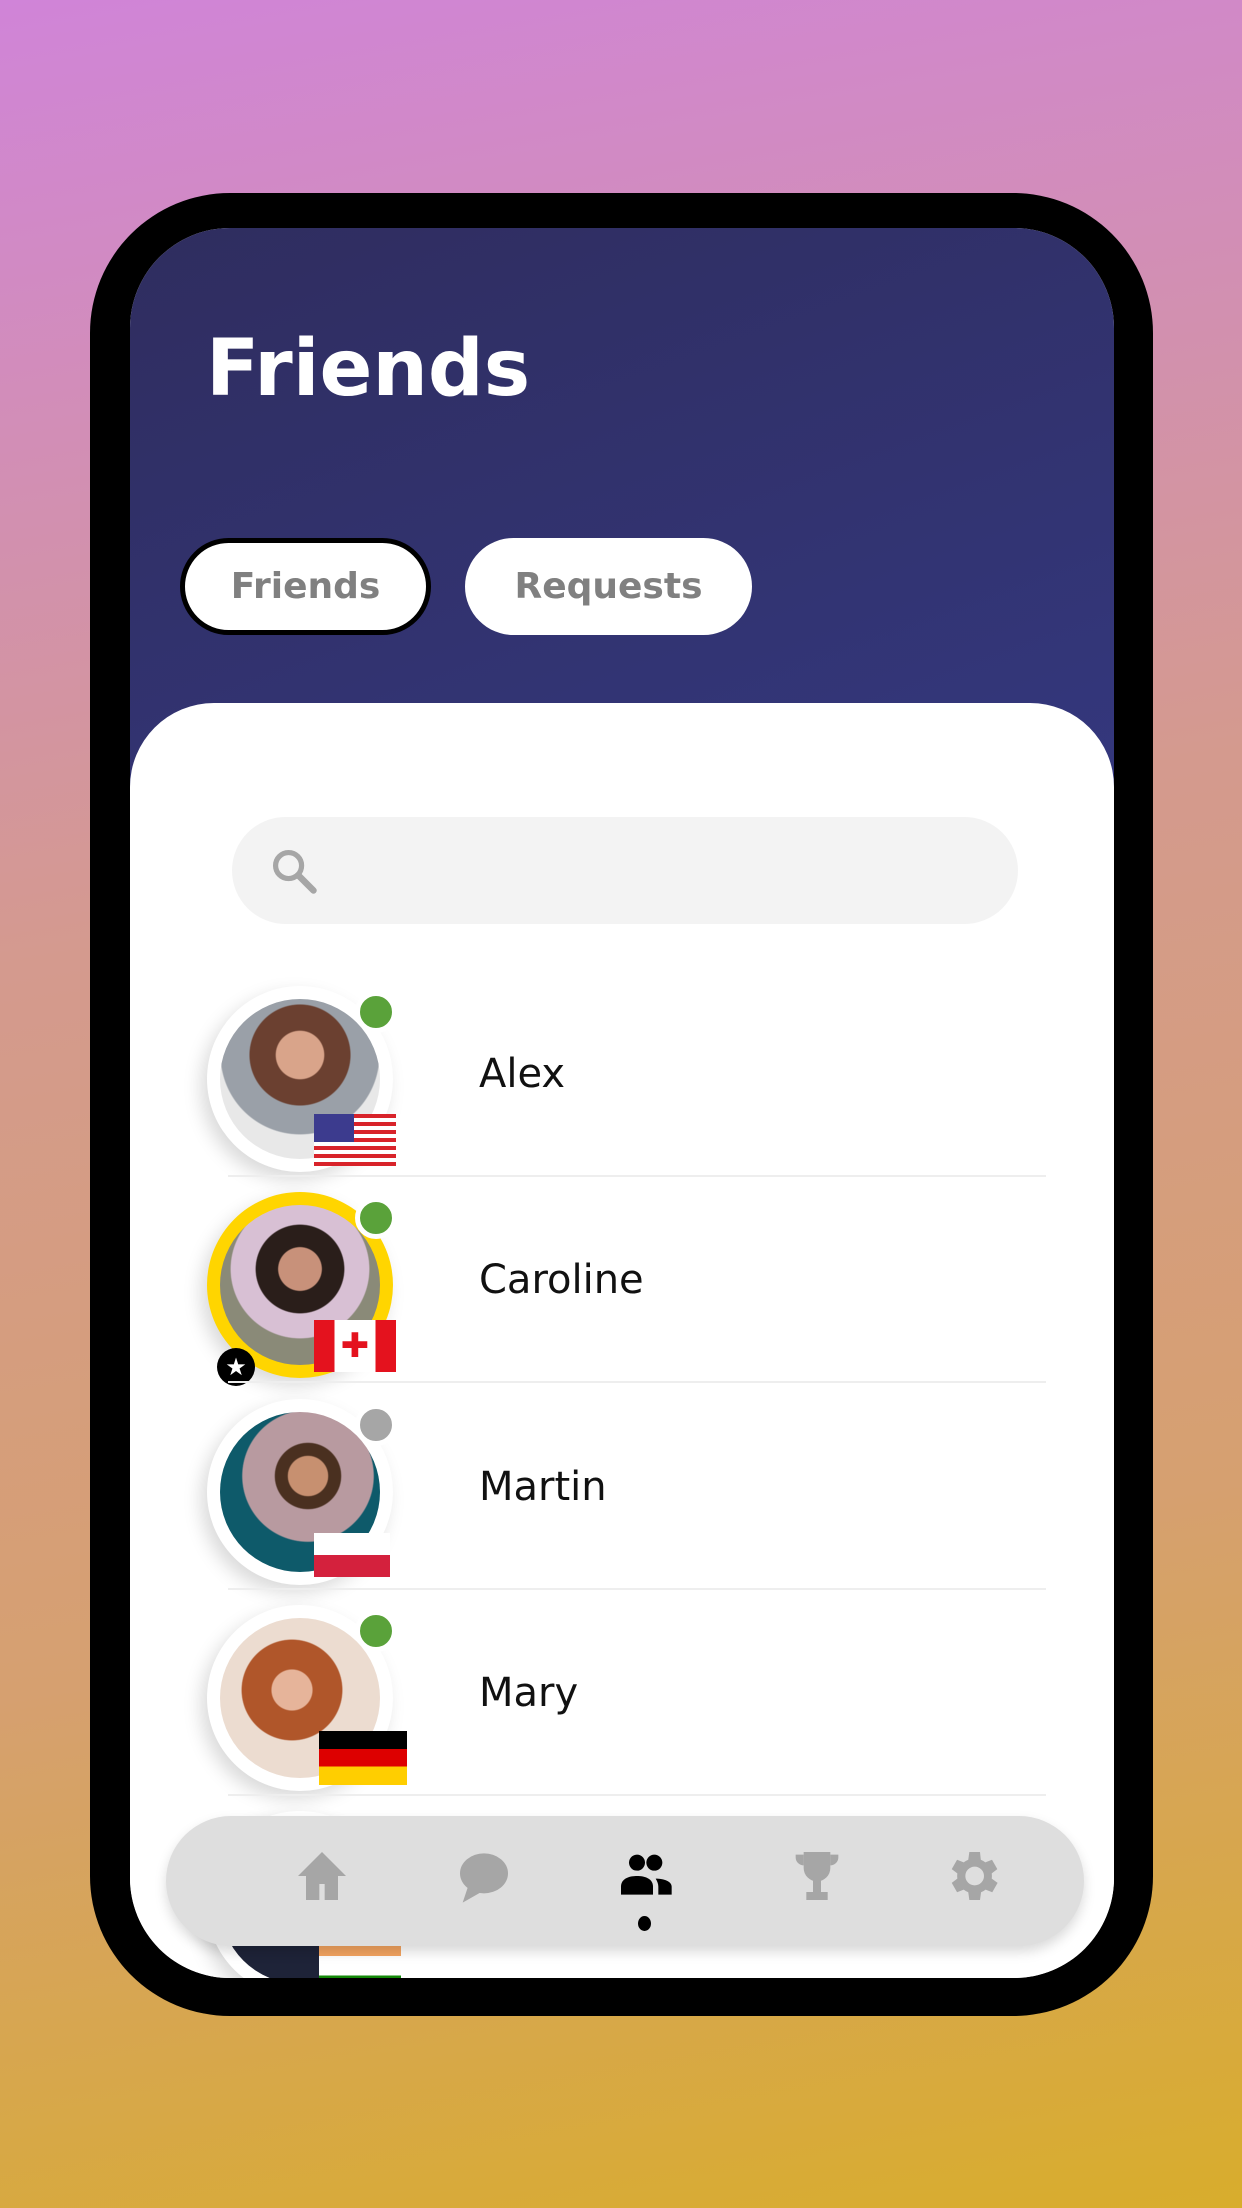 The height and width of the screenshot is (2208, 1242). Describe the element at coordinates (608, 586) in the screenshot. I see `tab-requests: Requests` at that location.